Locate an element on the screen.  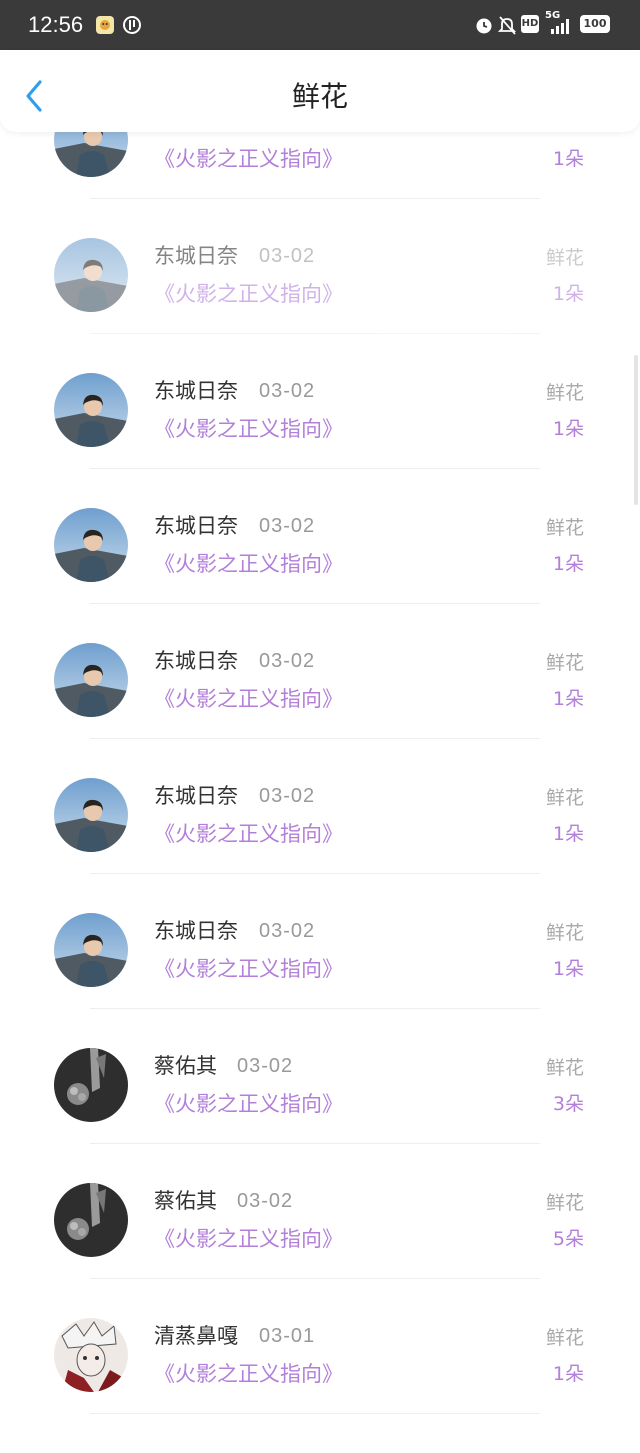
gift-count: 5朵 is located at coordinates (568, 1239).